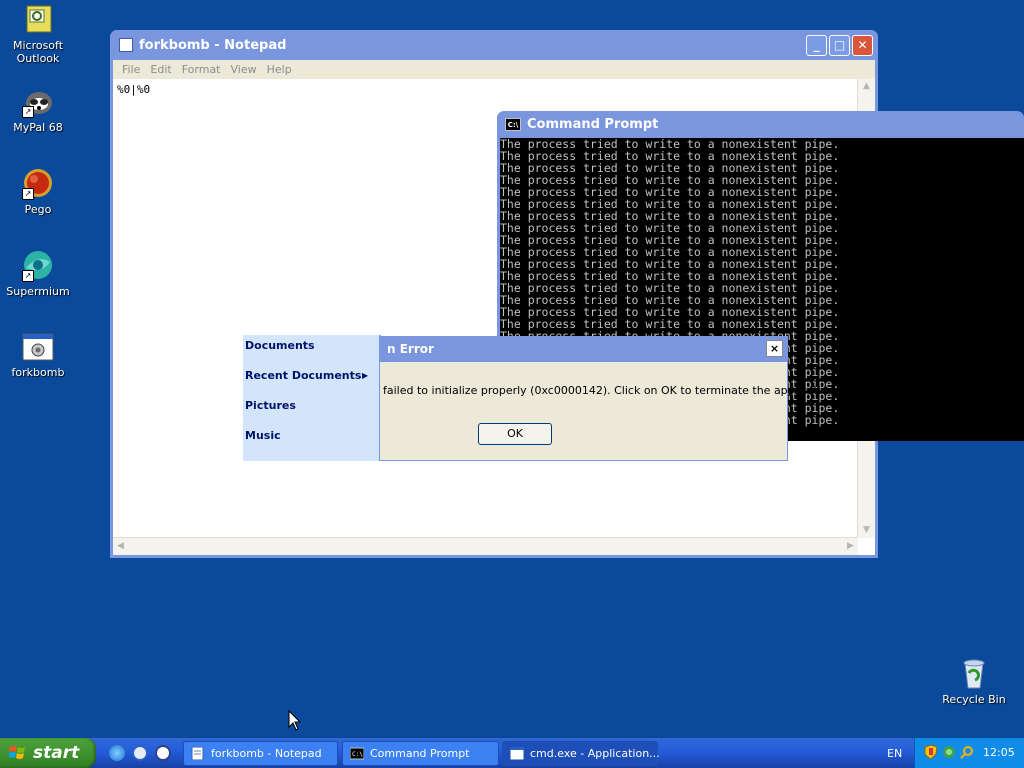 The image size is (1024, 768). I want to click on desktop-icon-forkbomb: forkbomb, so click(38, 355).